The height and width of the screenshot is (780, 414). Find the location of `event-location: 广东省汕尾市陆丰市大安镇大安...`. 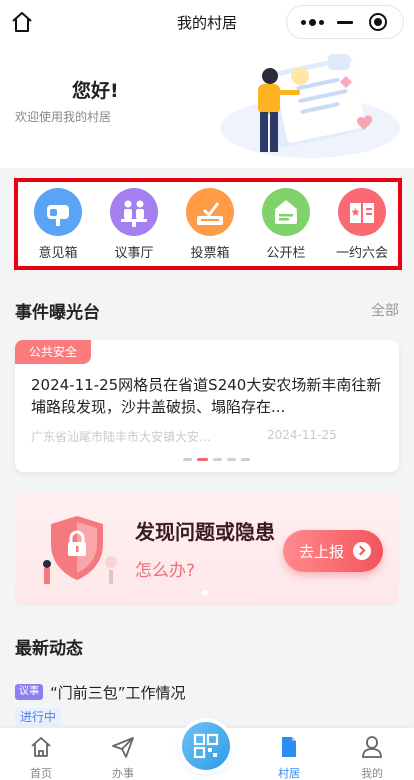

event-location: 广东省汕尾市陆丰市大安镇大安... is located at coordinates (121, 437).